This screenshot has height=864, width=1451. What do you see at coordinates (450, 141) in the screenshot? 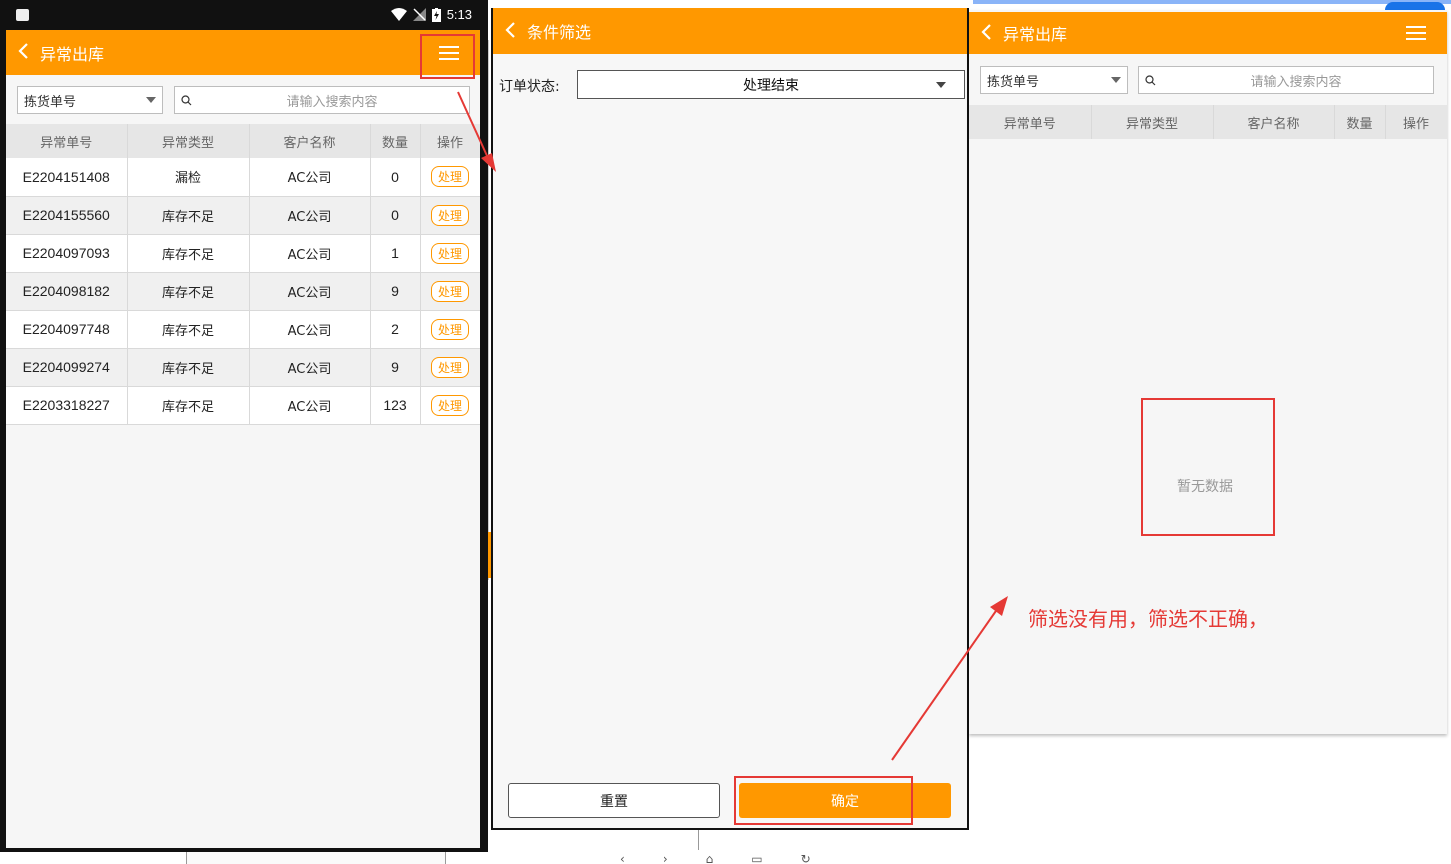
I see `column-header: 操作` at bounding box center [450, 141].